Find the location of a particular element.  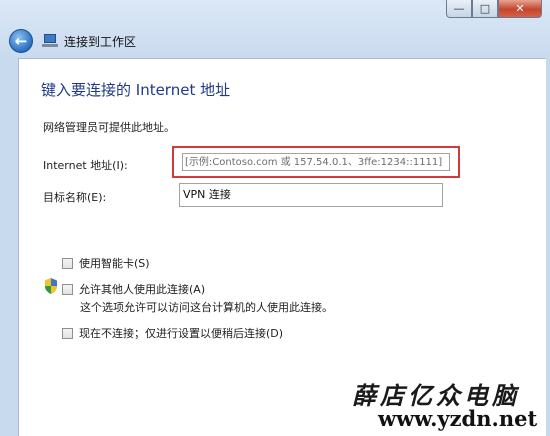

address-label: Internet 地址(I): is located at coordinates (85, 165).